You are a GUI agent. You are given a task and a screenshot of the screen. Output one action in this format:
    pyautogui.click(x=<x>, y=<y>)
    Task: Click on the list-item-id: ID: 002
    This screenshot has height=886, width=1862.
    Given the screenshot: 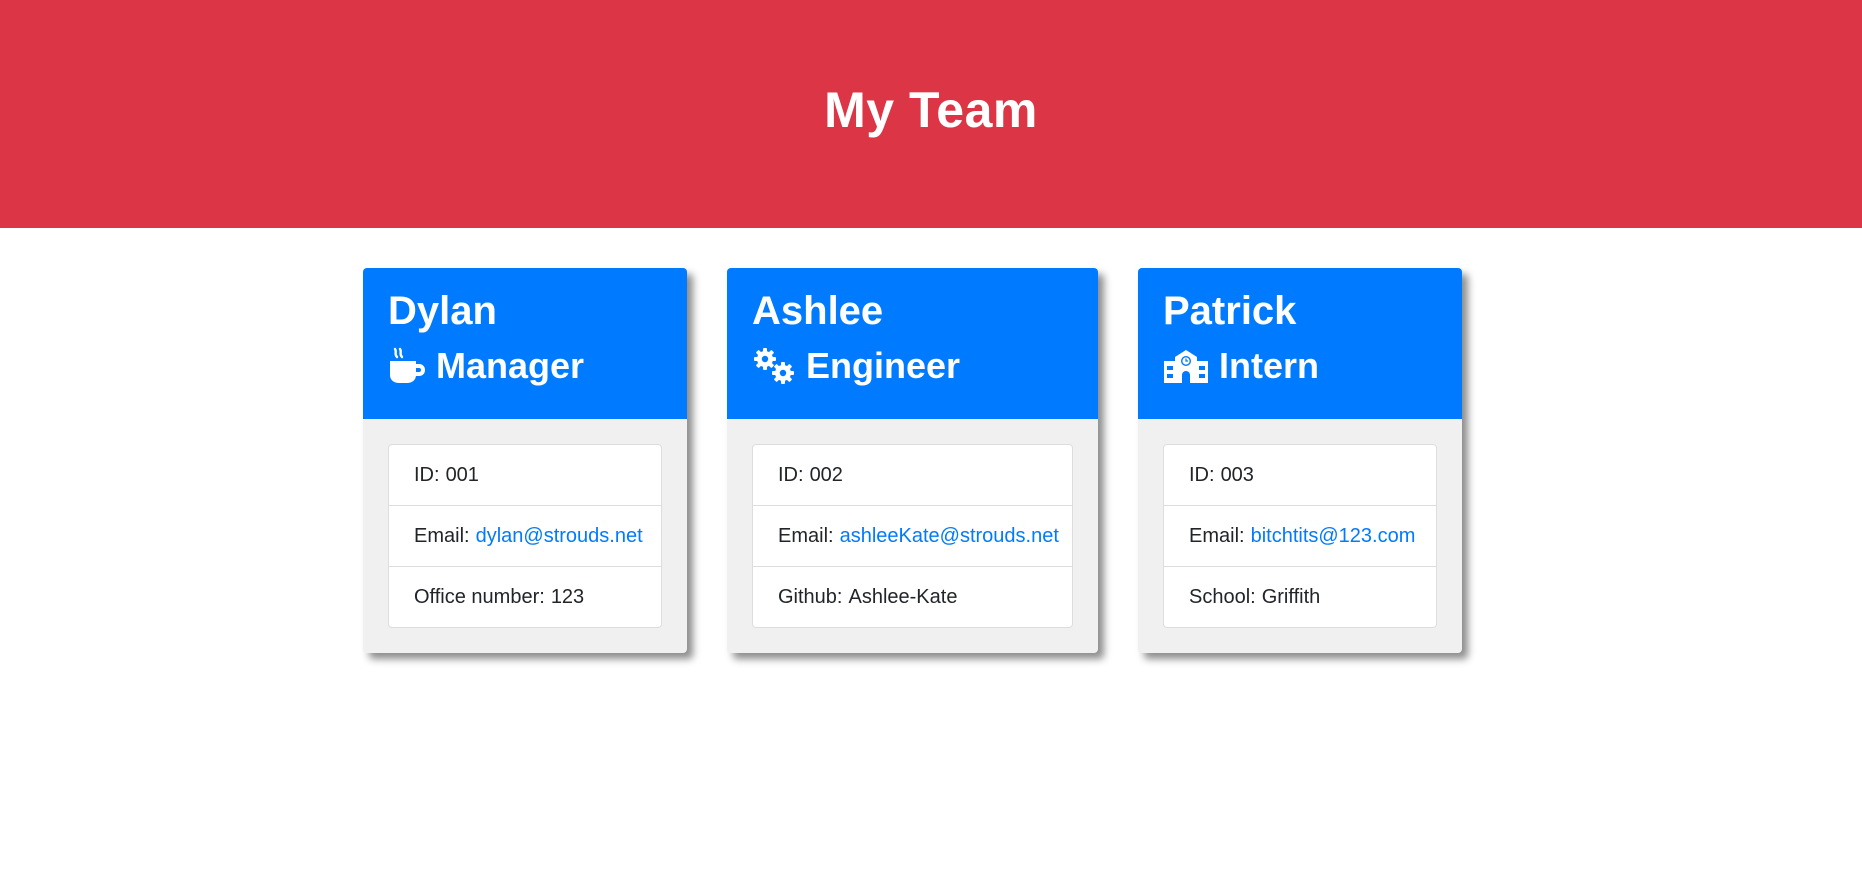 What is the action you would take?
    pyautogui.click(x=912, y=475)
    